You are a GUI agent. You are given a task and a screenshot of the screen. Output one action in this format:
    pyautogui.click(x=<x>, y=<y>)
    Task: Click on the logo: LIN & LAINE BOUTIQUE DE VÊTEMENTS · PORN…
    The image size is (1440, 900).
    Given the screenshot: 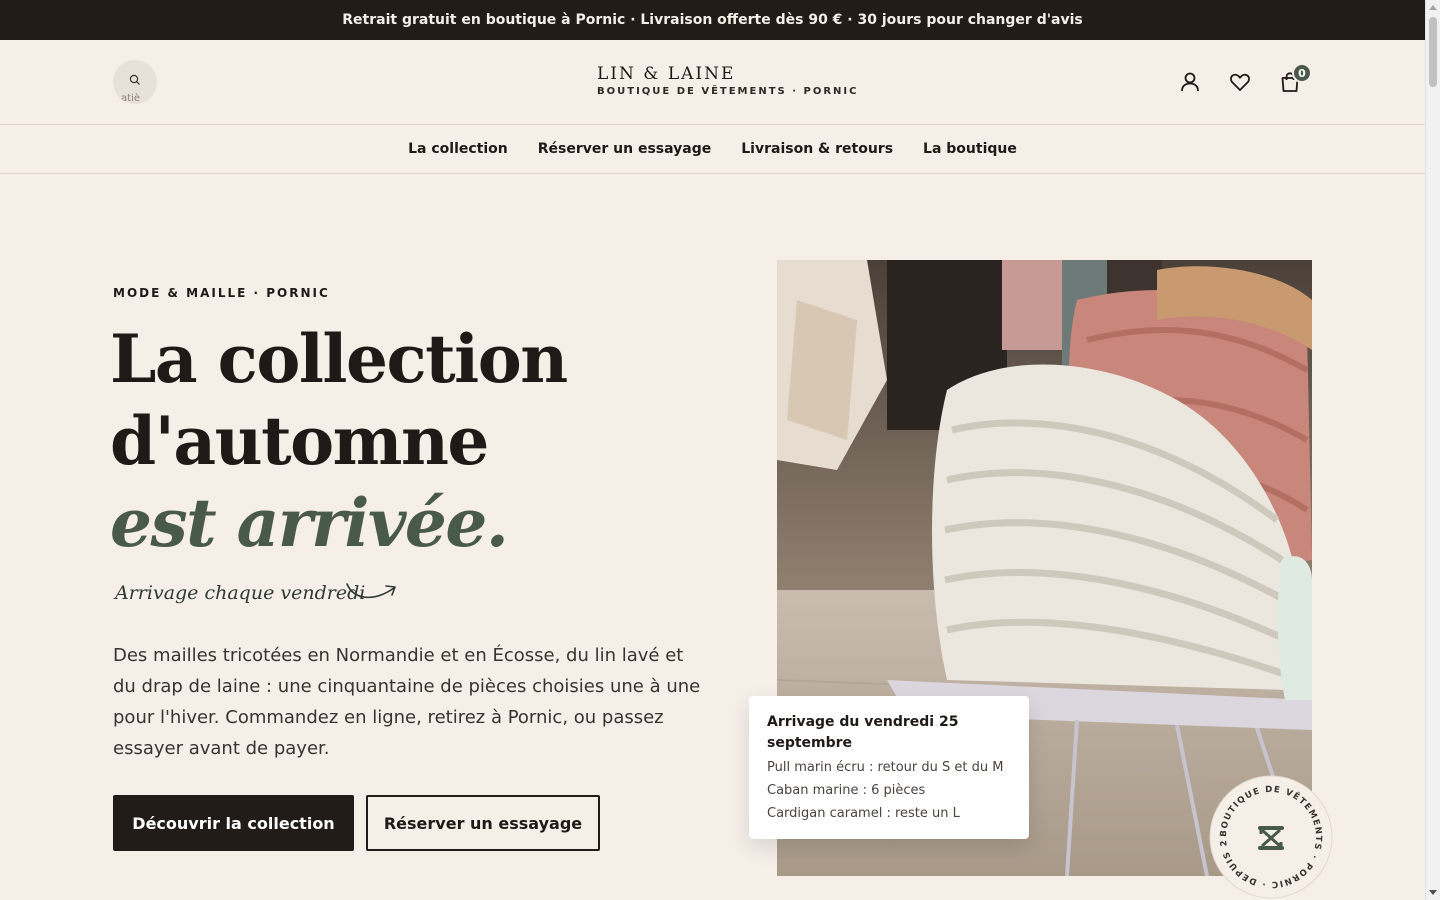 What is the action you would take?
    pyautogui.click(x=727, y=80)
    